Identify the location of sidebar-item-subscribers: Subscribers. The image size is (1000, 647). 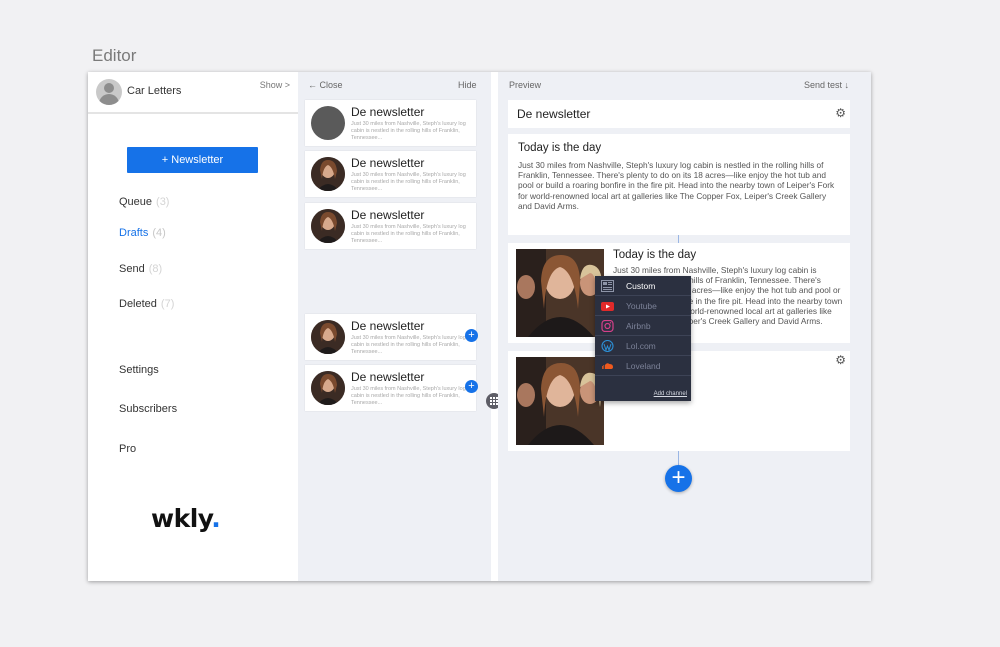
(148, 409).